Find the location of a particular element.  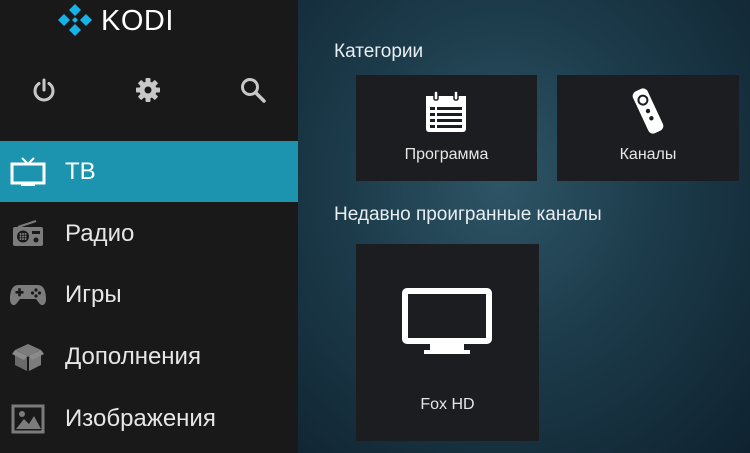

recent-channel-label: Fox HD is located at coordinates (447, 404).